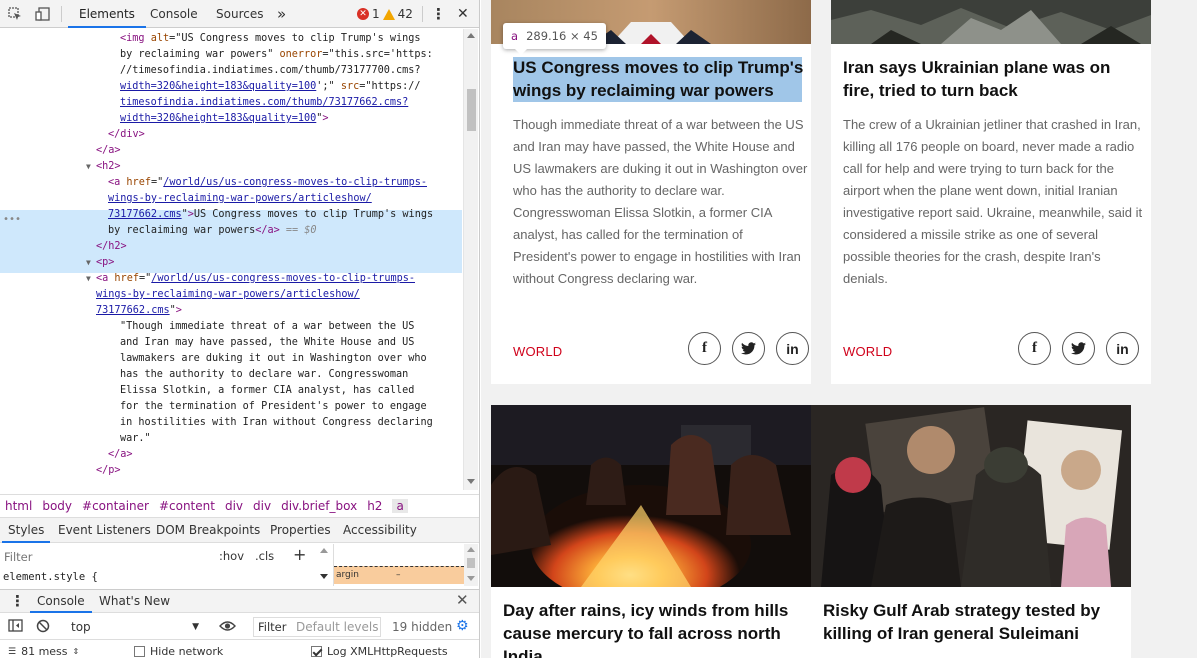  Describe the element at coordinates (111, 247) in the screenshot. I see `dom-tree-line: </h2>` at that location.